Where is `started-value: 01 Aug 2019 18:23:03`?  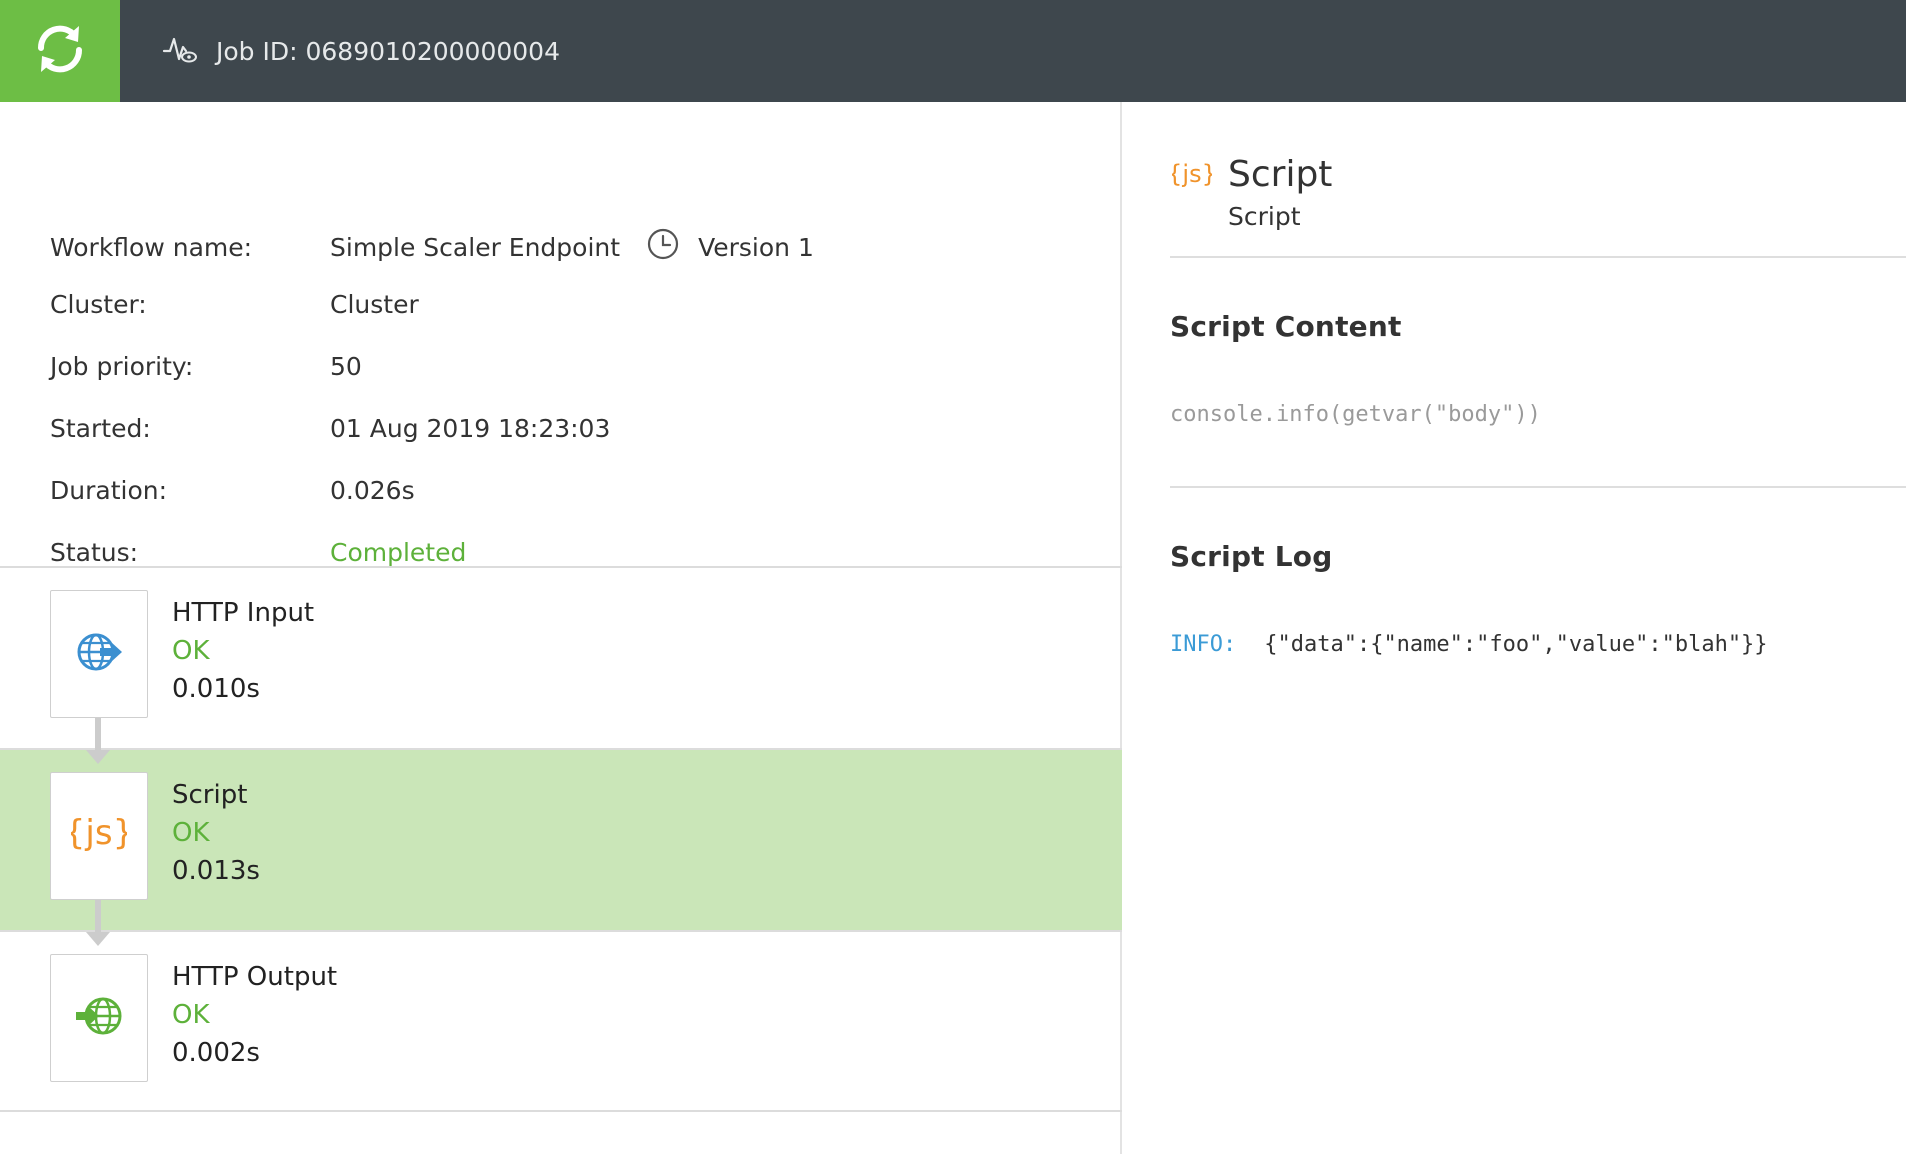
started-value: 01 Aug 2019 18:23:03 is located at coordinates (470, 428).